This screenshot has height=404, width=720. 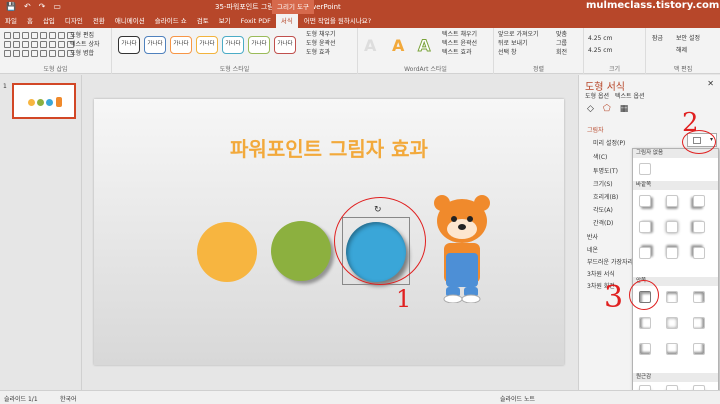 I want to click on tab-2: 삽입, so click(x=49, y=21).